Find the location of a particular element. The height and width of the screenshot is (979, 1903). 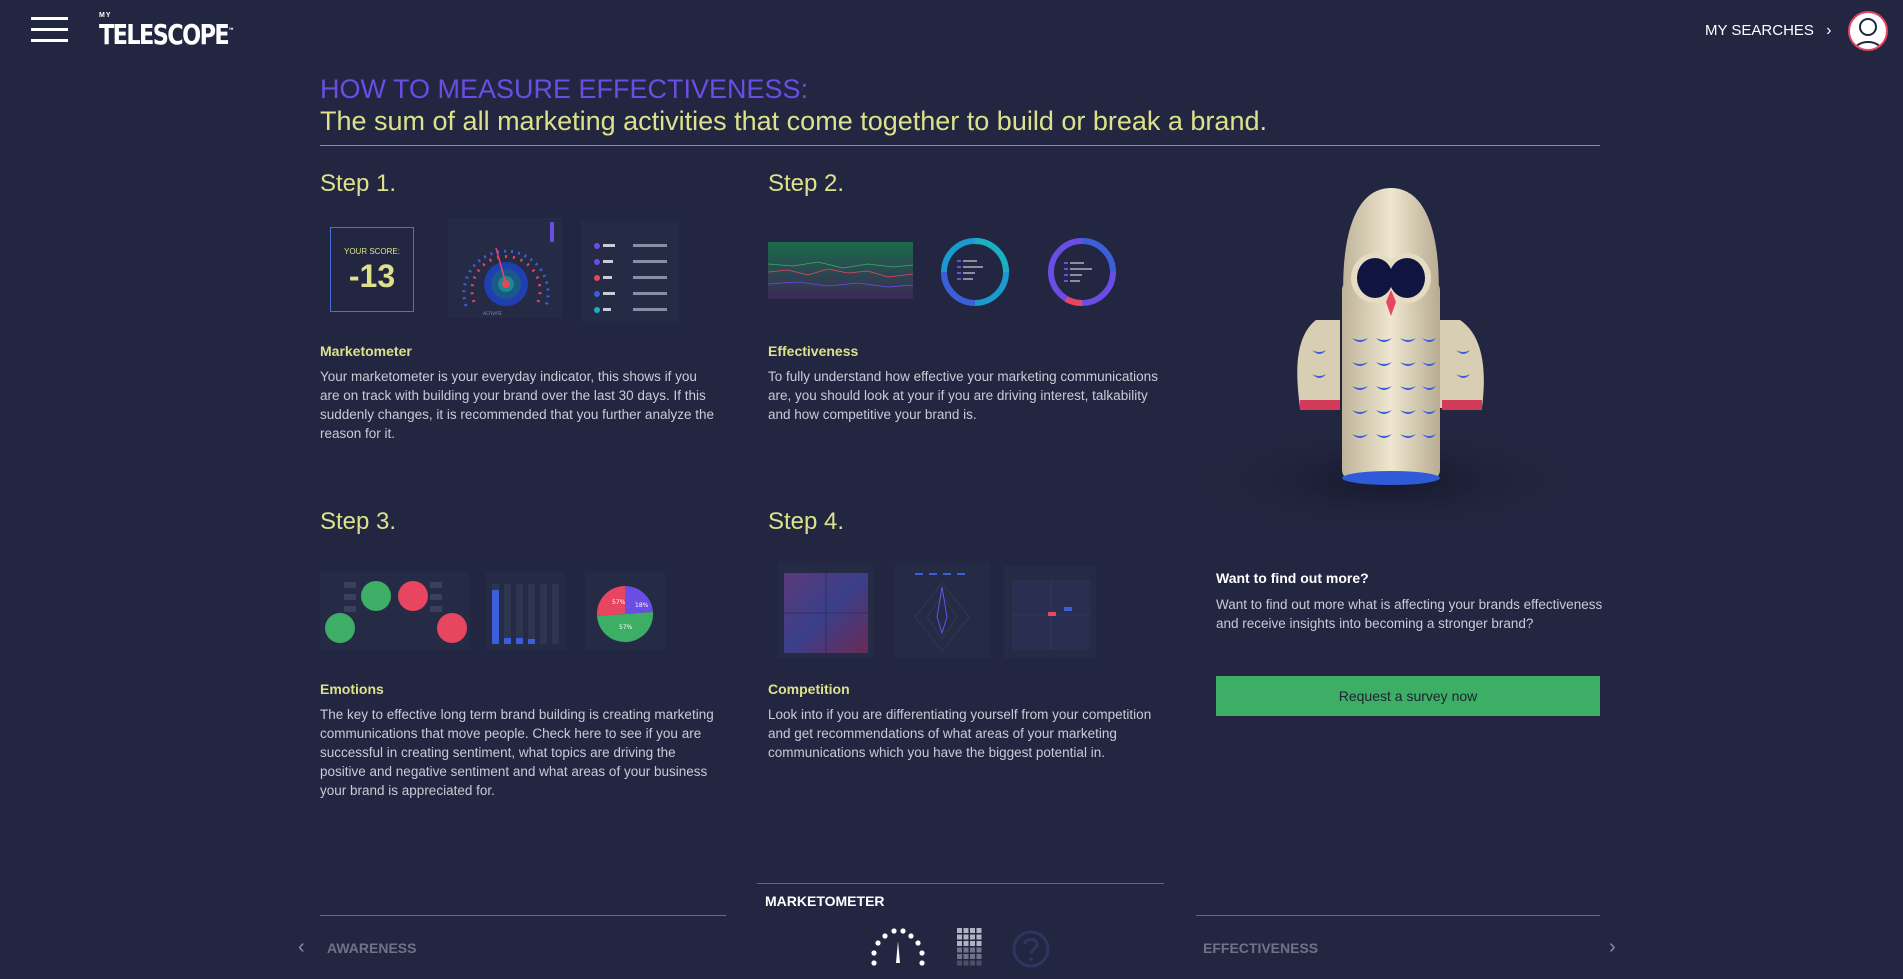

step-2-heading: Step 2. is located at coordinates (806, 183).